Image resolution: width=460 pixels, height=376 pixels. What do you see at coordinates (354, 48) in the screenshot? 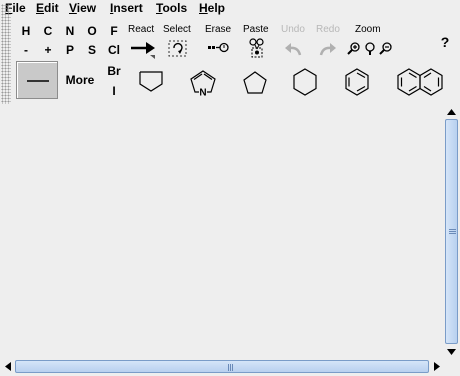
I see `zoom-in-icon` at bounding box center [354, 48].